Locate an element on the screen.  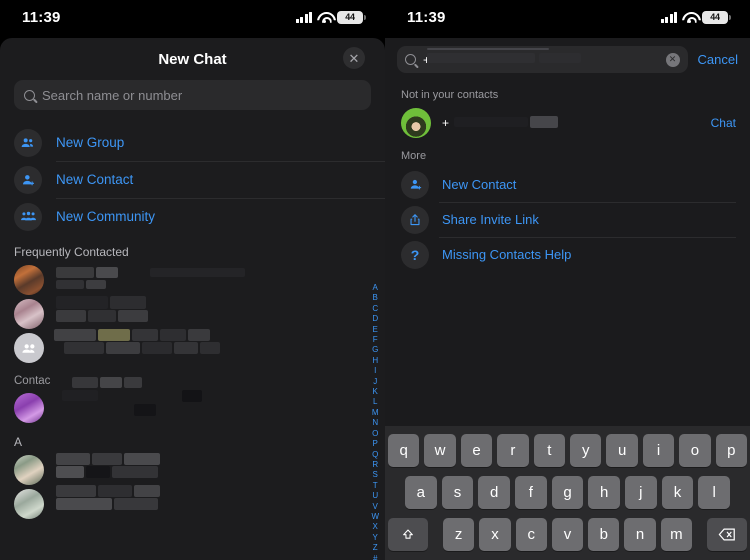
chat-button: Chat is located at coordinates (723, 123).